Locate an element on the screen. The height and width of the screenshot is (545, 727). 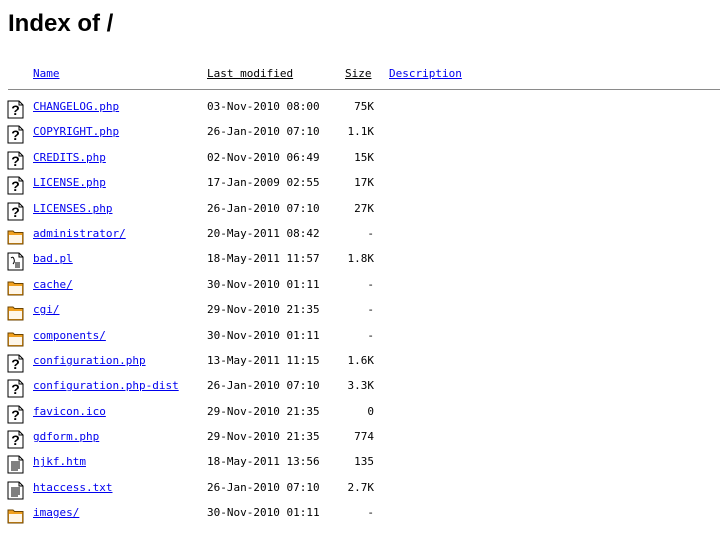
entry-link: administrator/ is located at coordinates (79, 233).